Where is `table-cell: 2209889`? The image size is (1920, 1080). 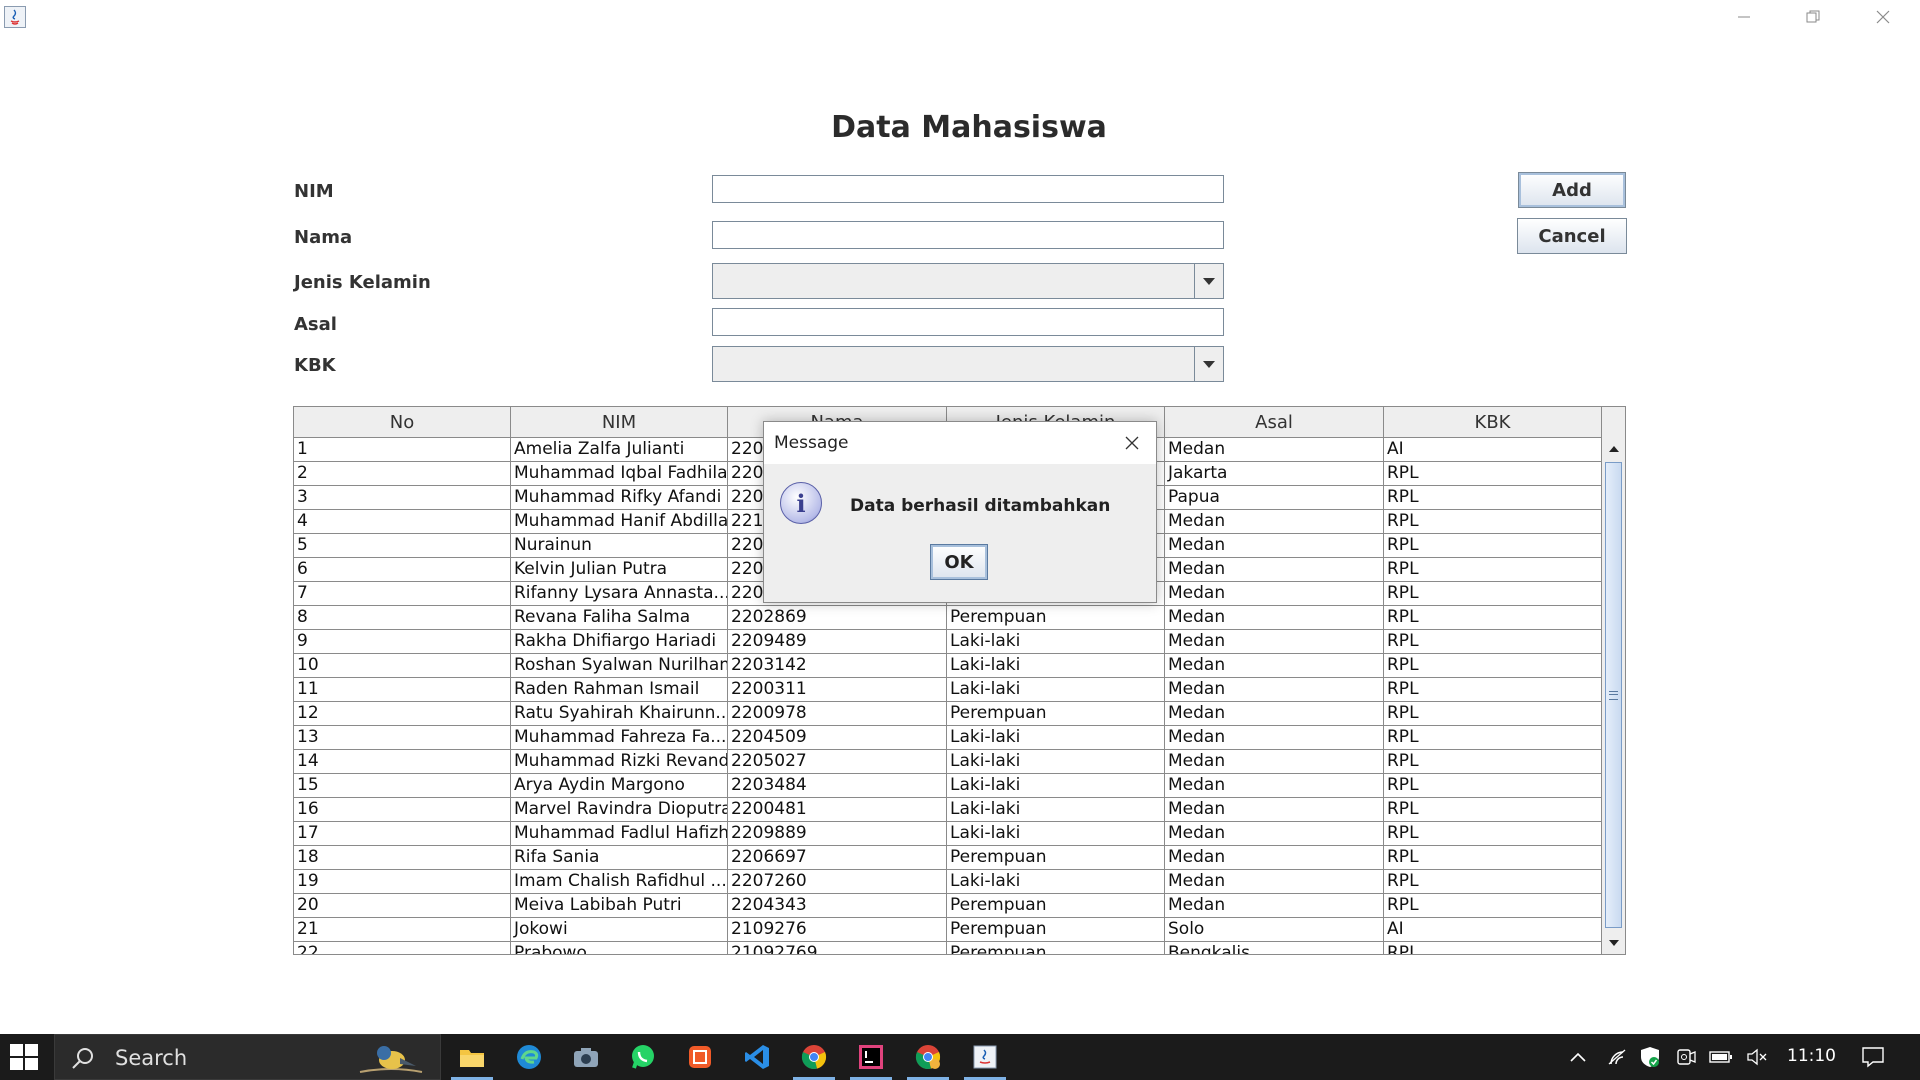 table-cell: 2209889 is located at coordinates (837, 833).